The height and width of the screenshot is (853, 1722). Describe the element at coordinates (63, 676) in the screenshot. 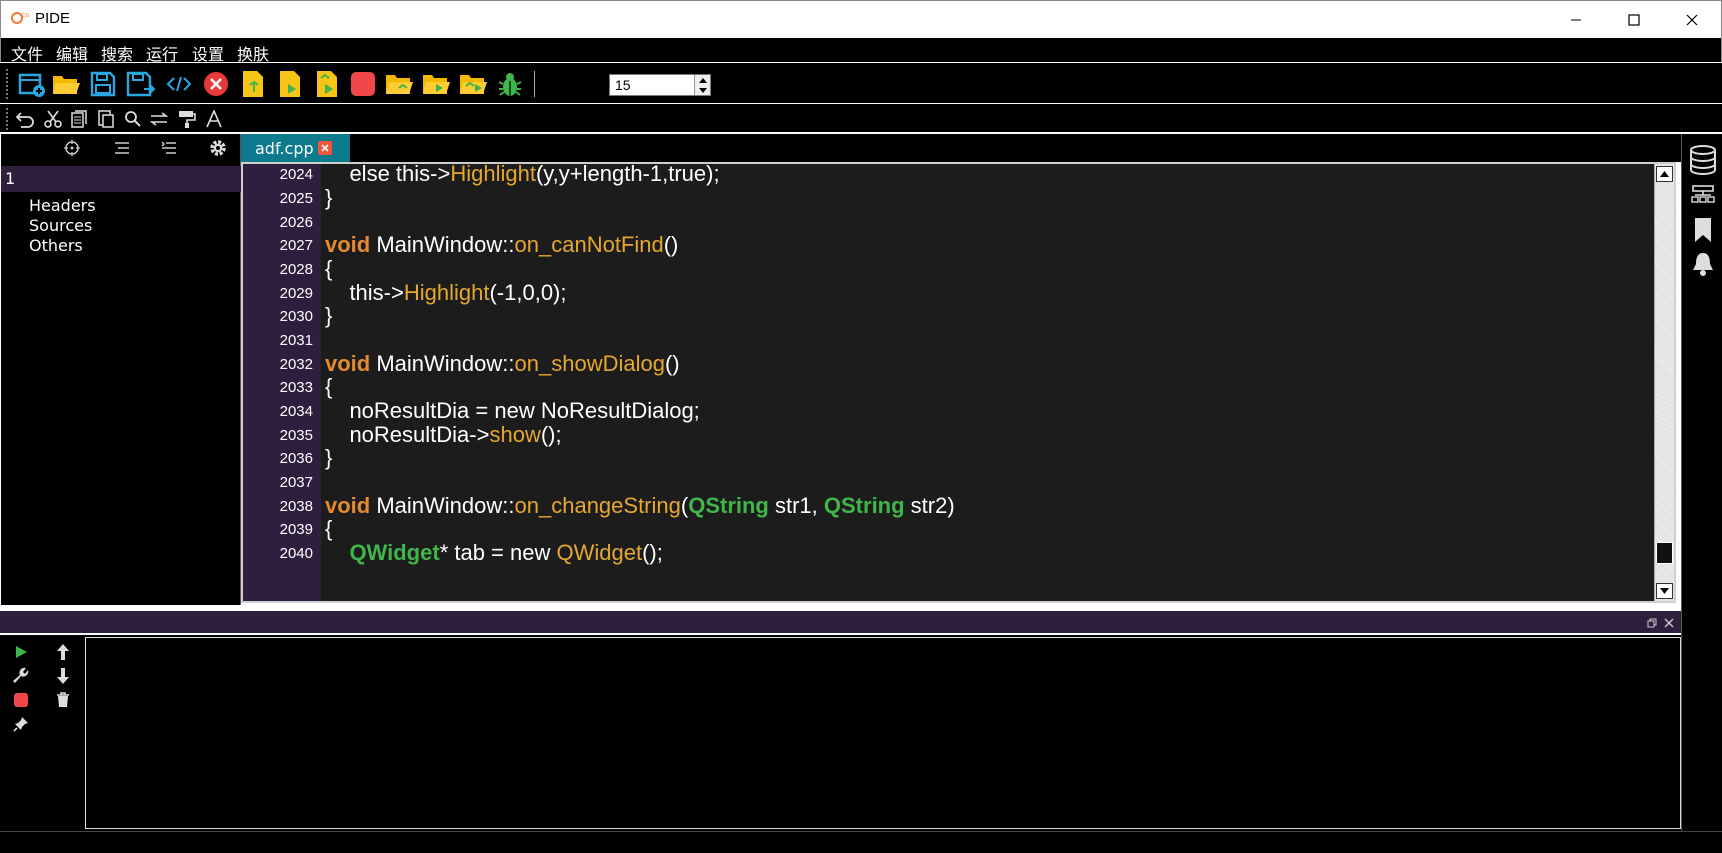

I see `scroll-down-output-button` at that location.